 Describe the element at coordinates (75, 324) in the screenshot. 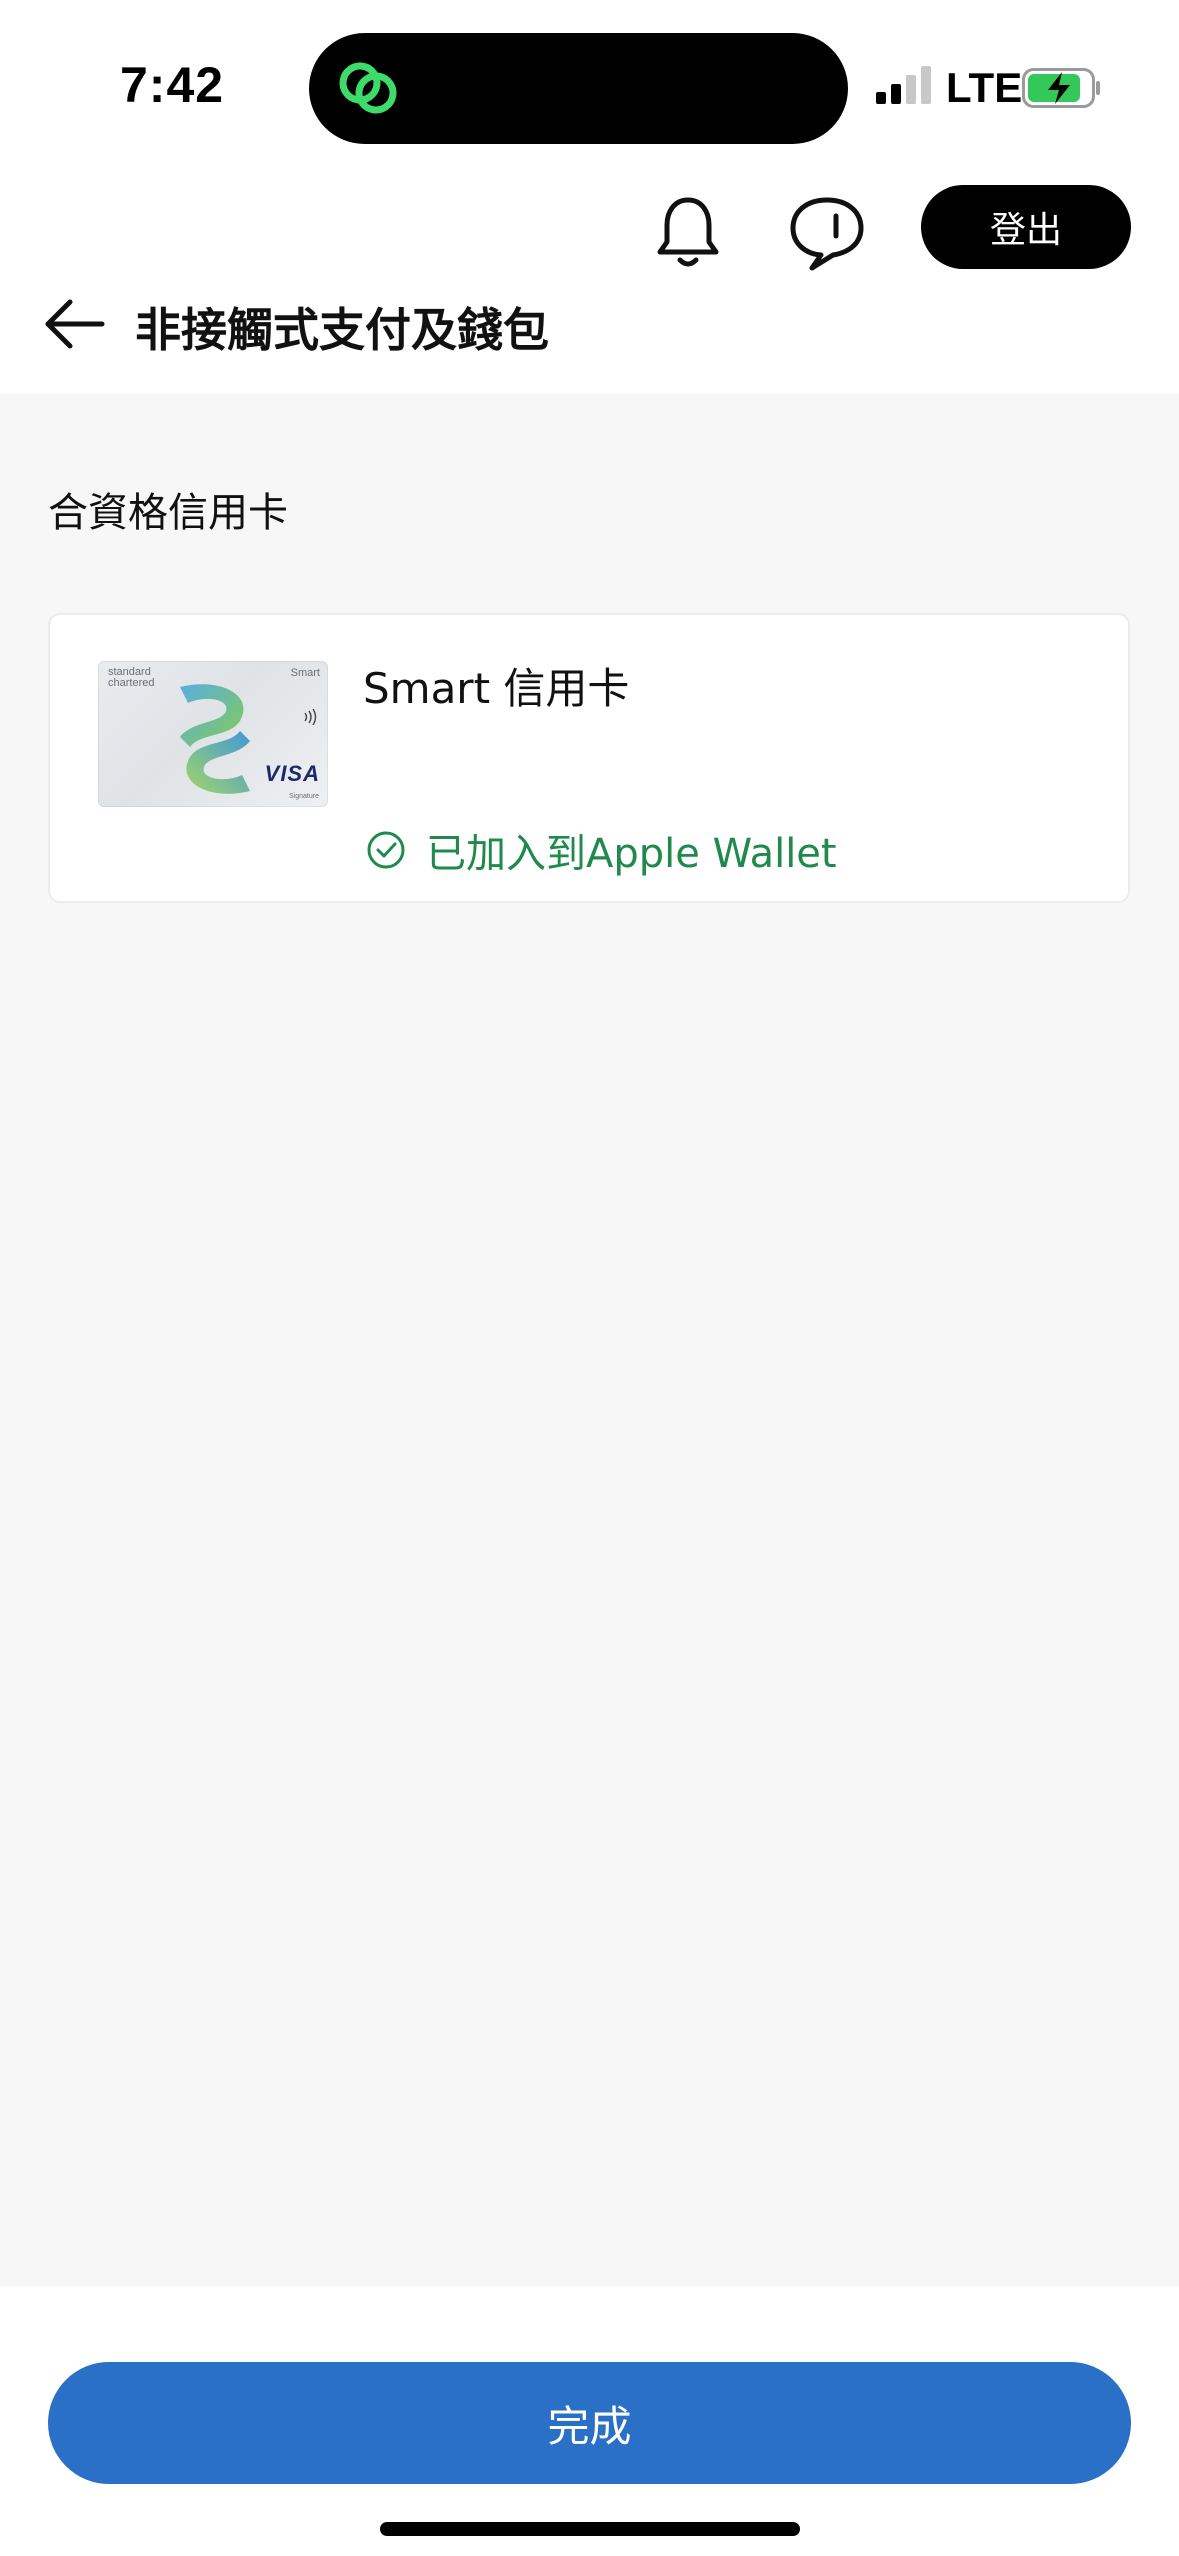

I see `arrow-left-icon` at that location.